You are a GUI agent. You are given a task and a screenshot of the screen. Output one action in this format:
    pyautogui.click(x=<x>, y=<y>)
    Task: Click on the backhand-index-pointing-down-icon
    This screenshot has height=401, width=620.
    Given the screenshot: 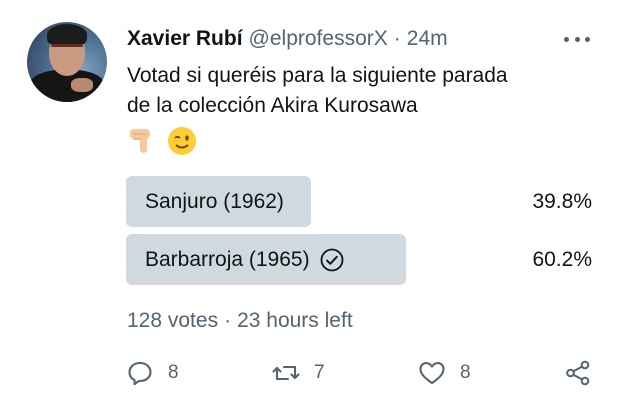 What is the action you would take?
    pyautogui.click(x=140, y=141)
    